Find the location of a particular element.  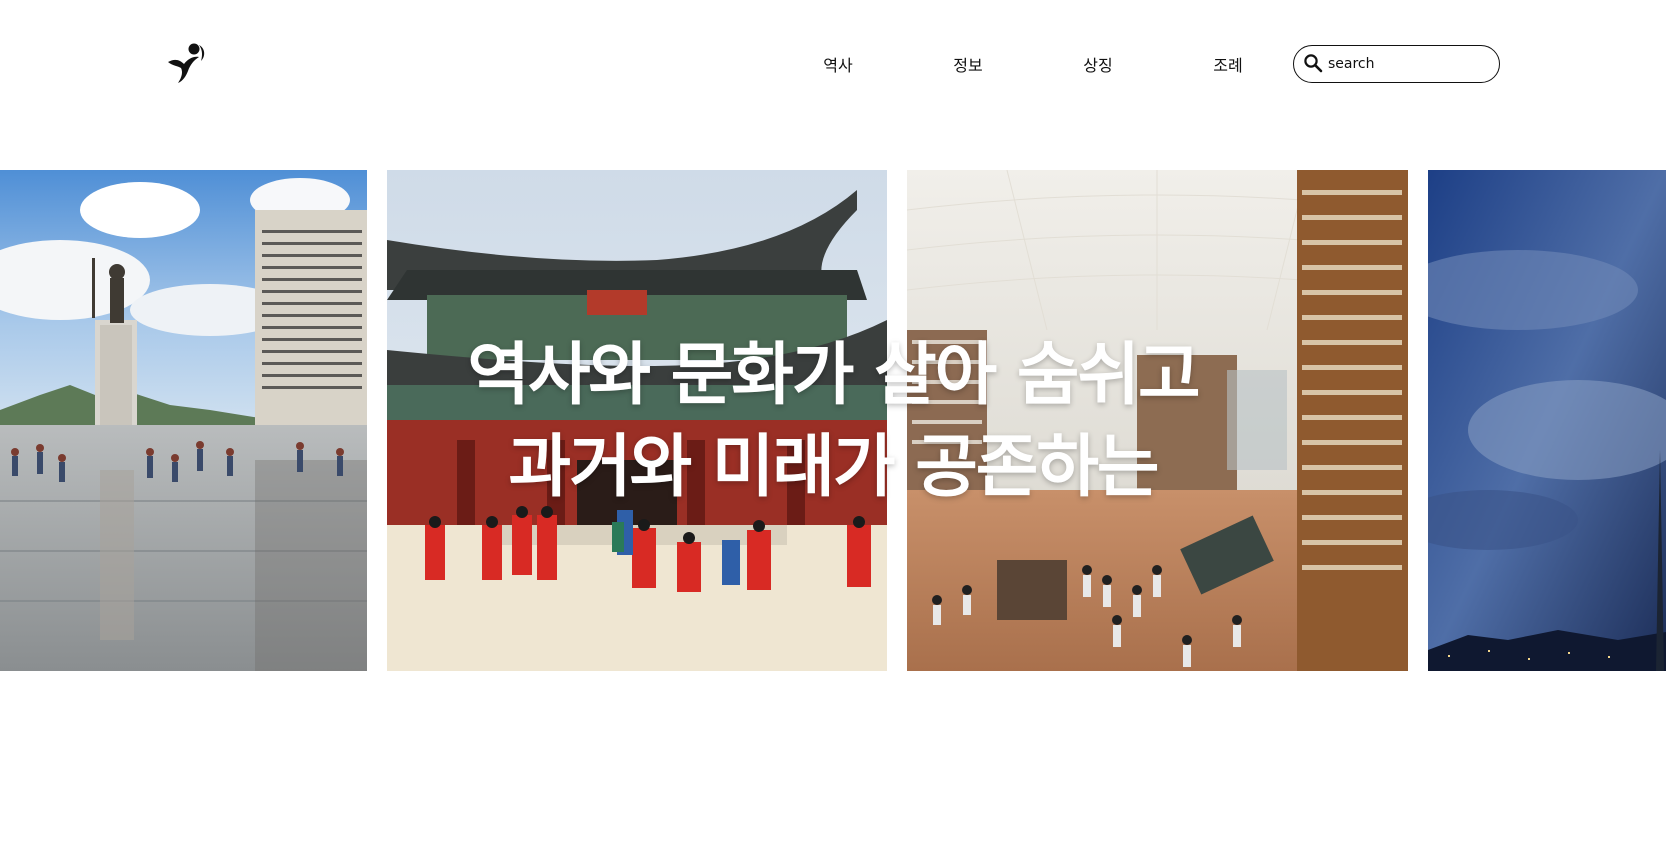

nav-item-history: 역사 is located at coordinates (837, 66).